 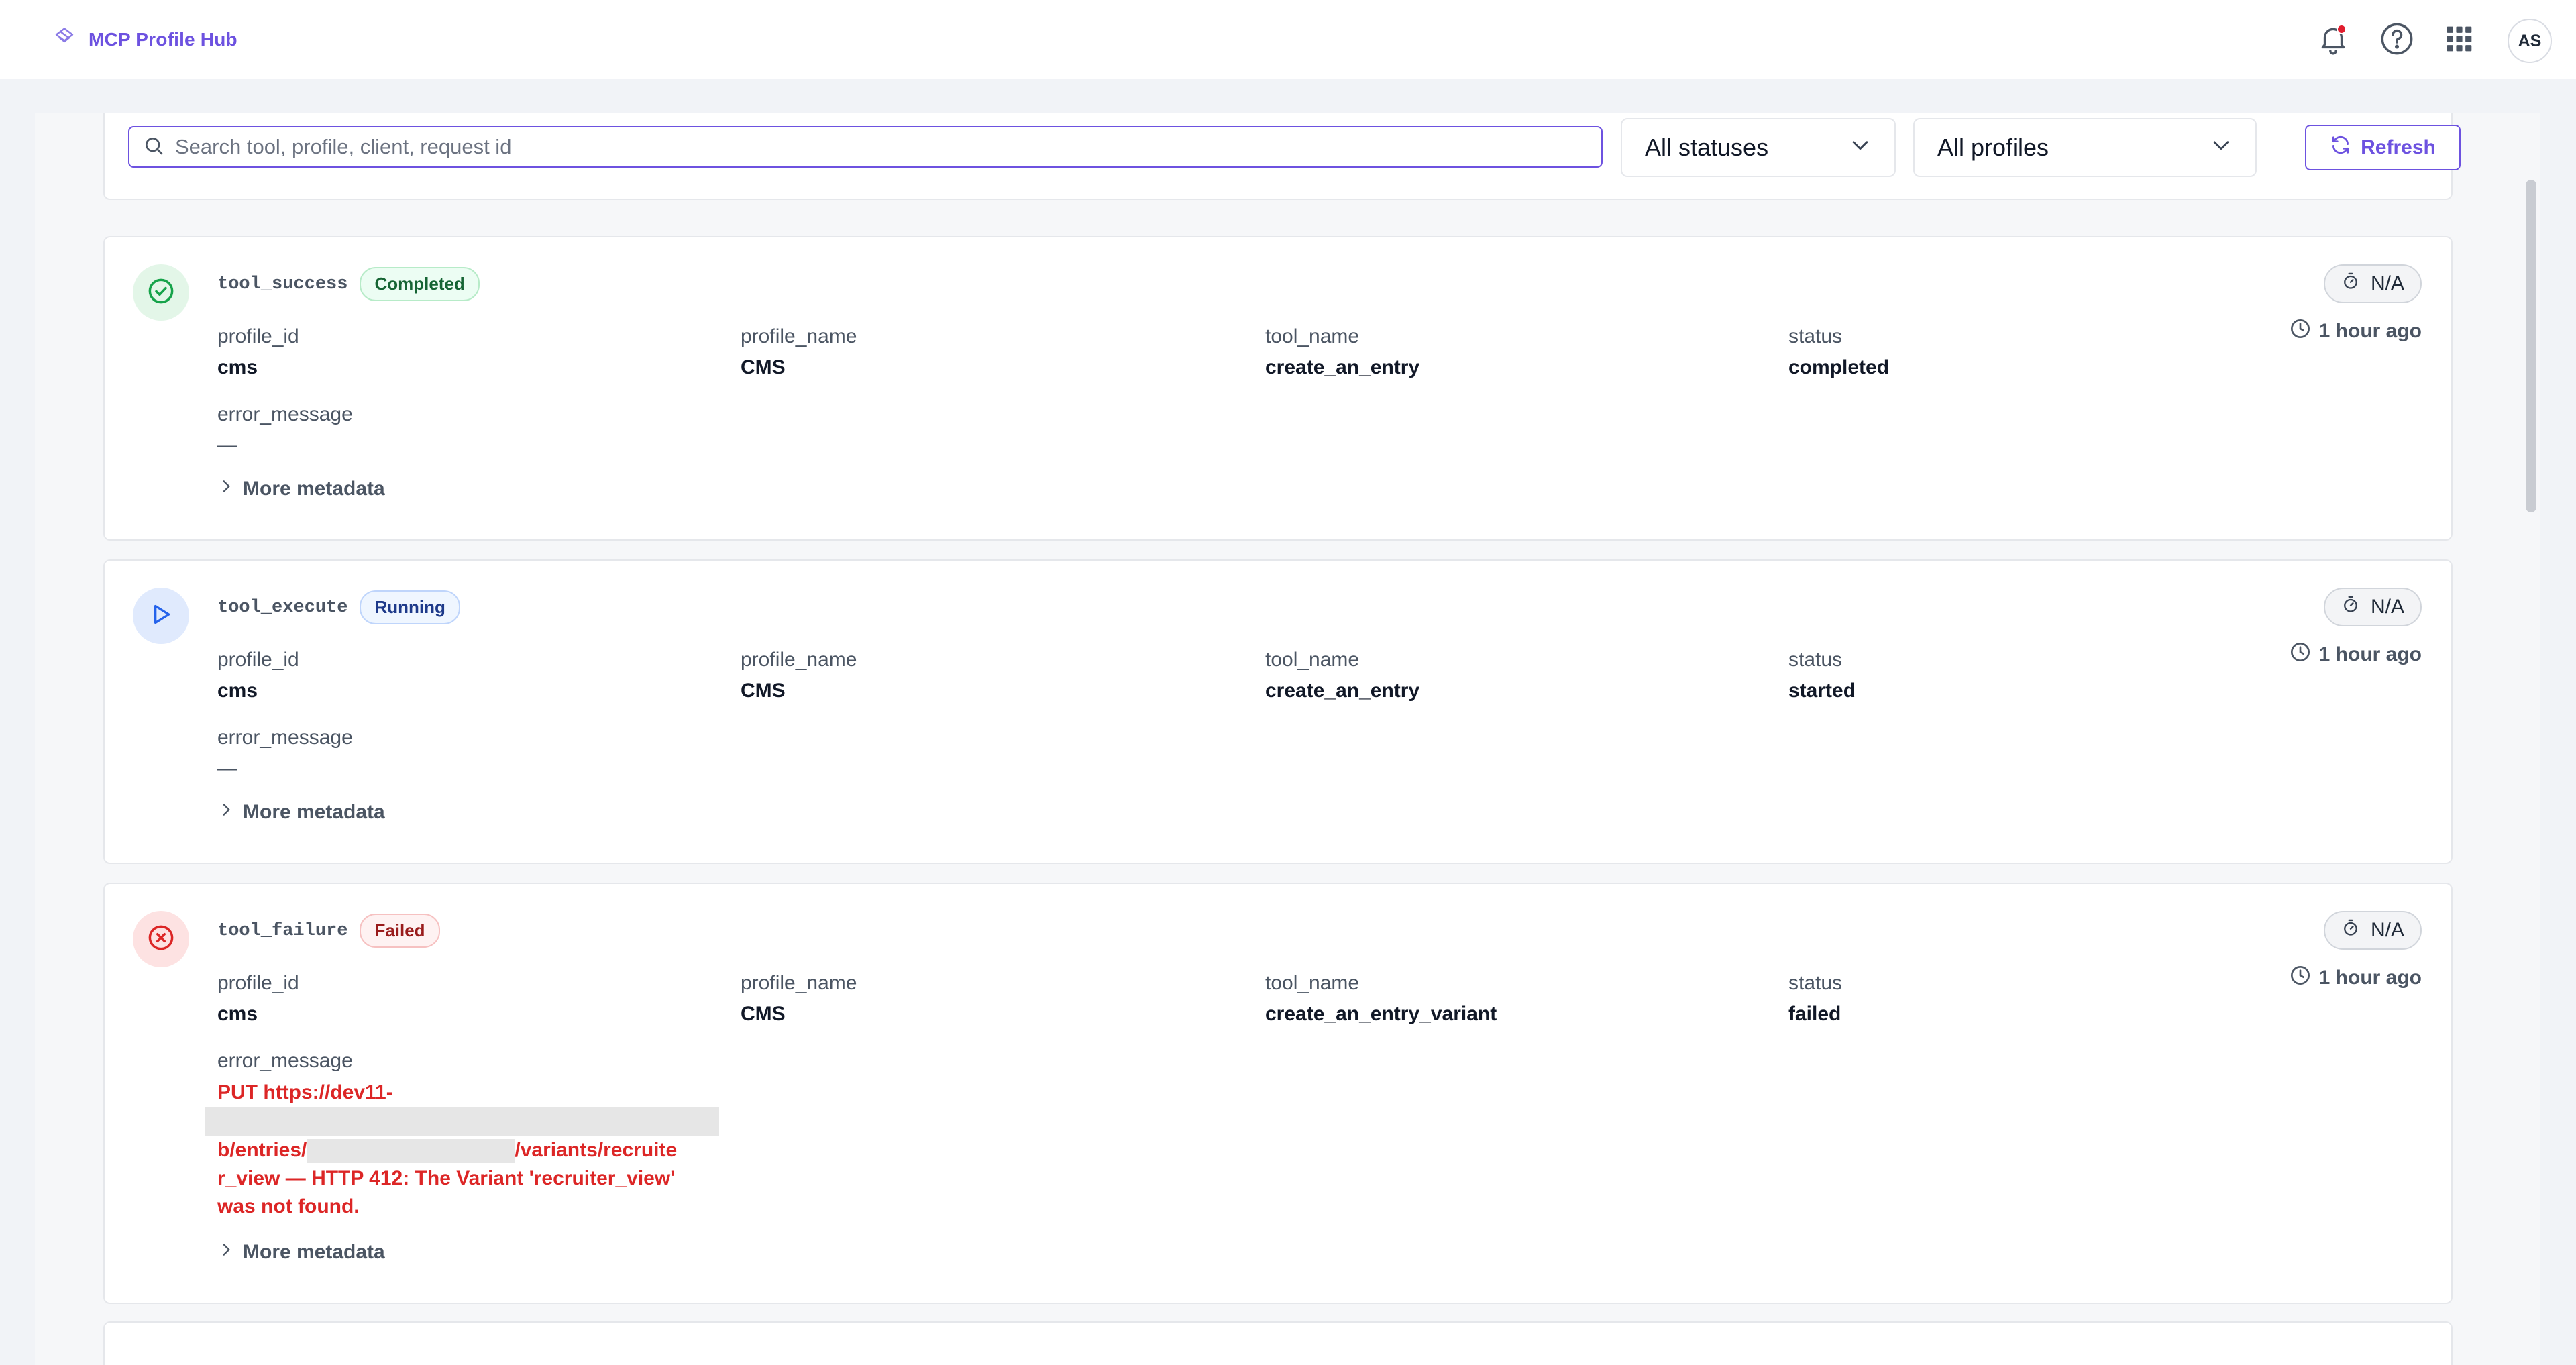 I want to click on status-badge: Failed, so click(x=400, y=931).